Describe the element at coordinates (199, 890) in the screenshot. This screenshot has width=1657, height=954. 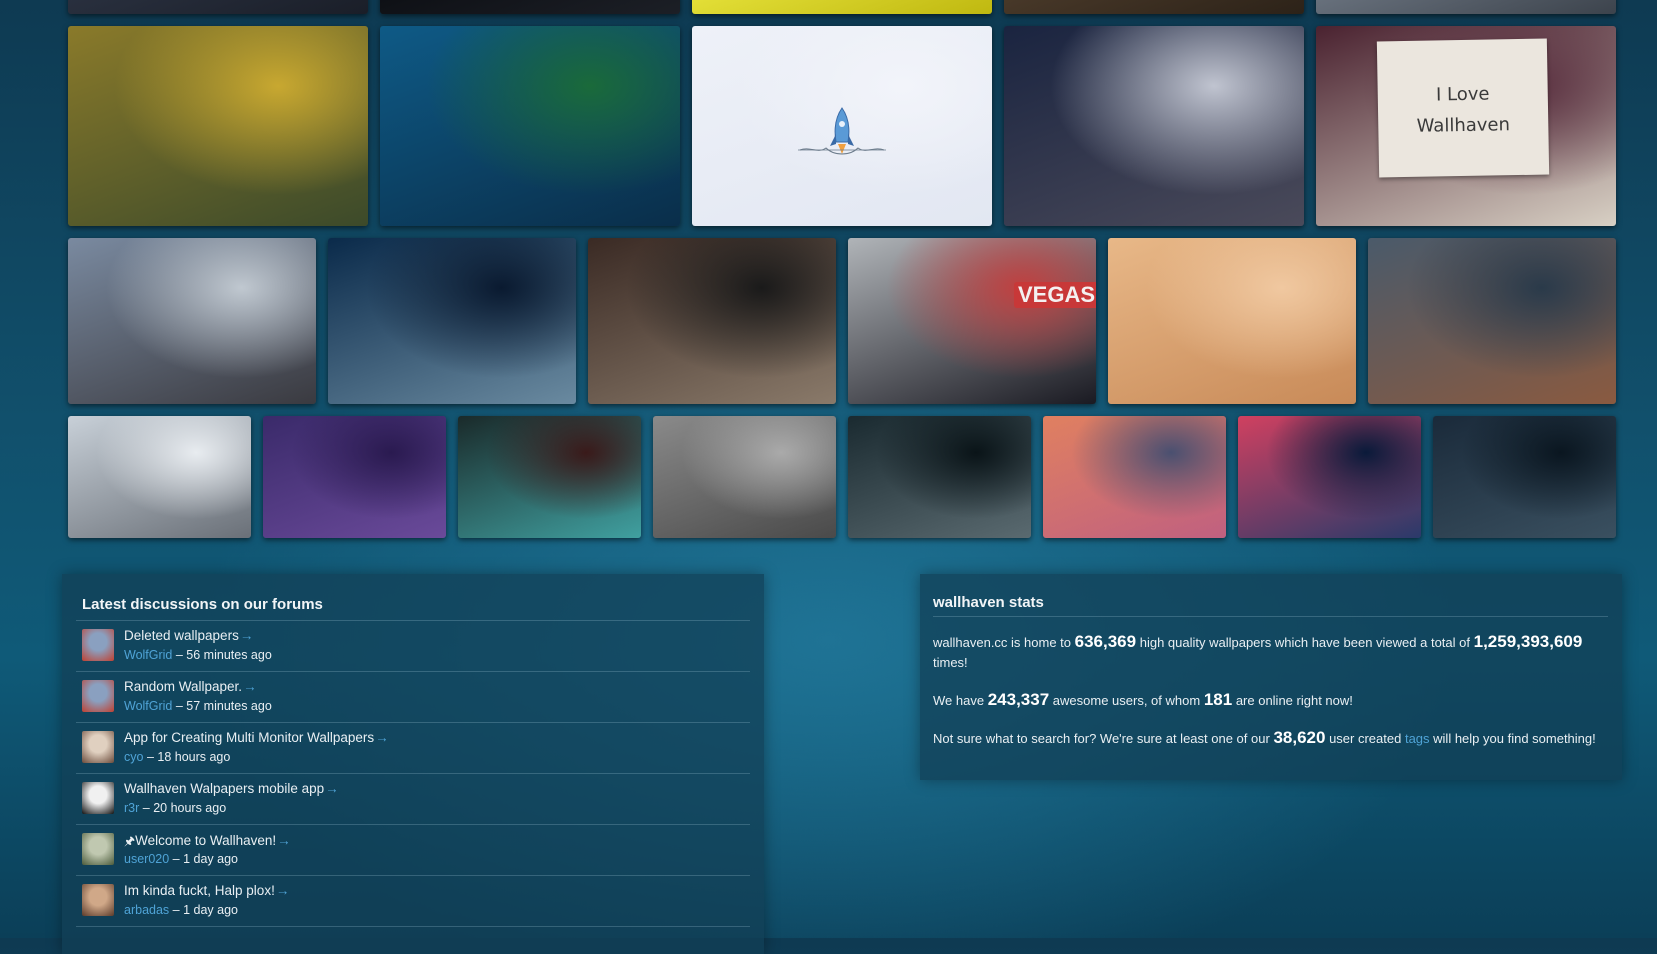
I see `topic-title: Im kinda fuckt, Halp plox!` at that location.